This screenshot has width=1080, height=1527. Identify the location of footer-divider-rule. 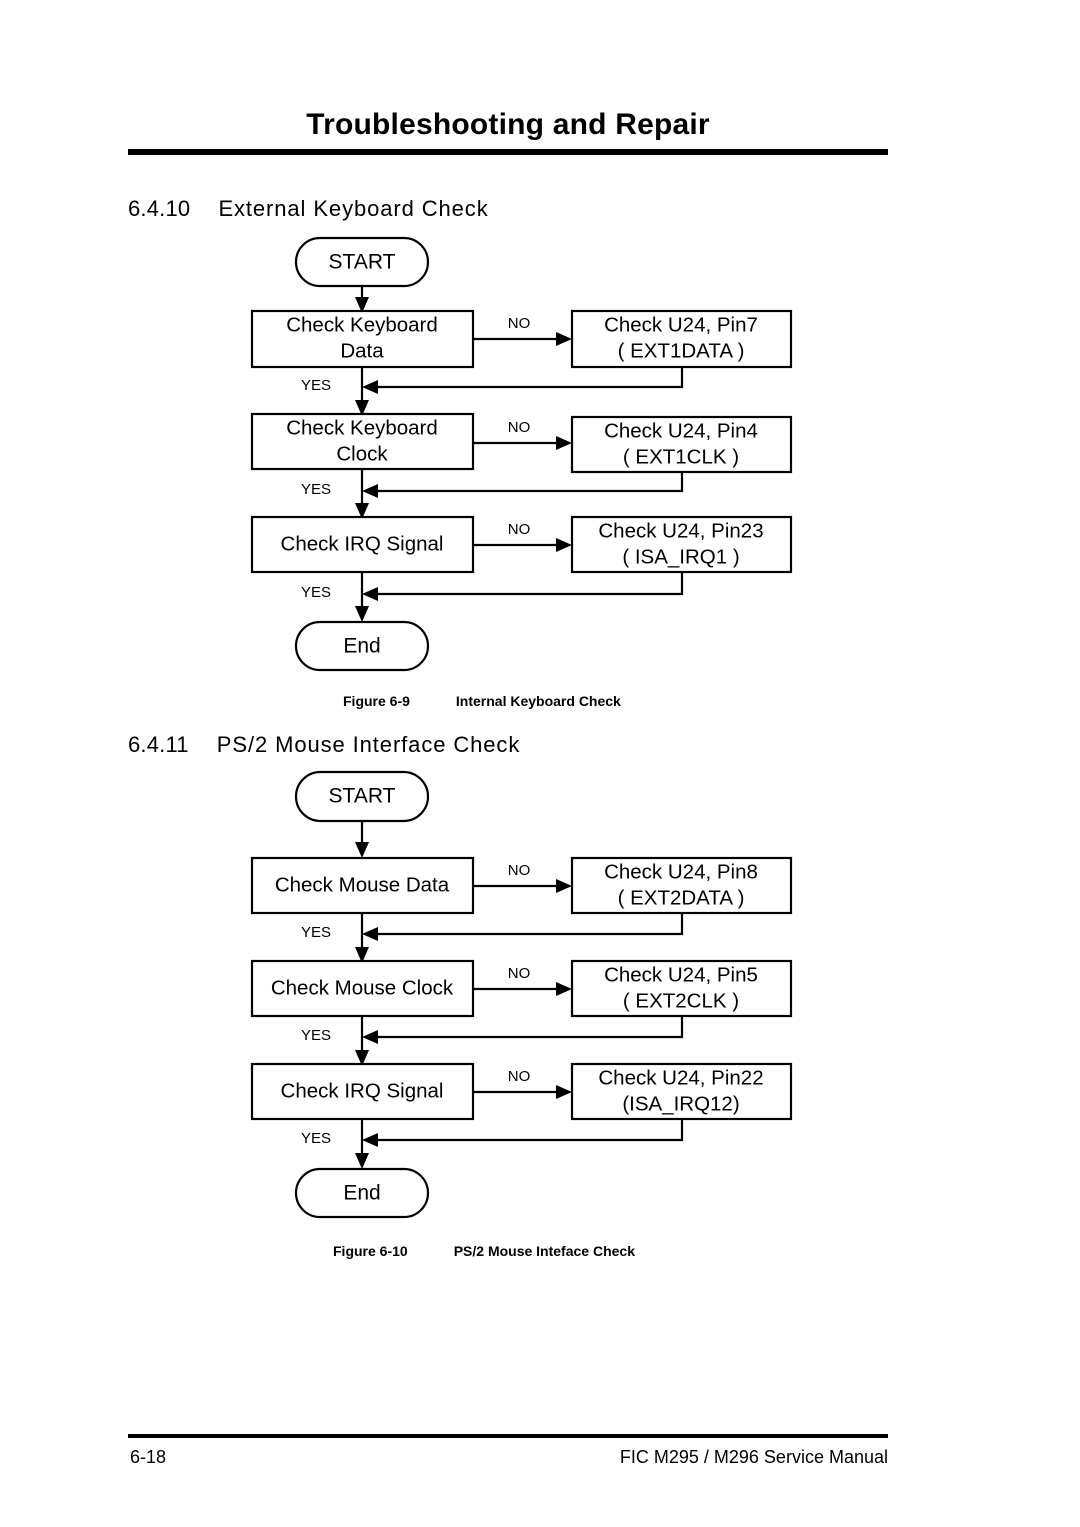
(508, 1436).